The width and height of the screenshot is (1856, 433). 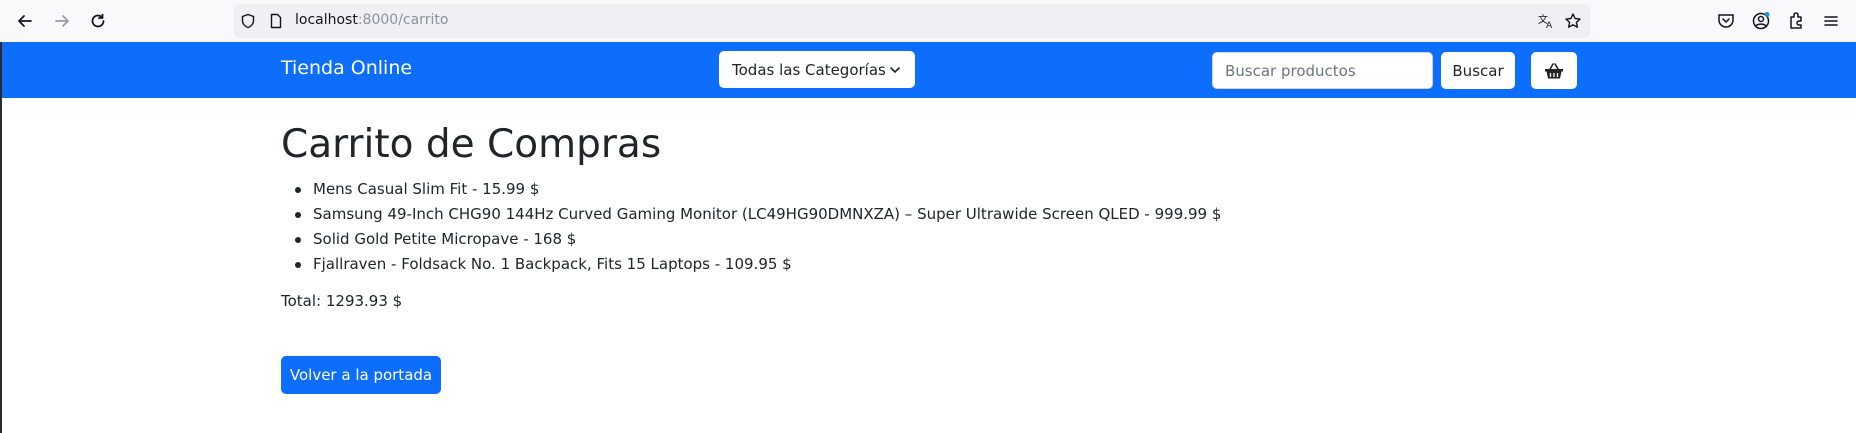 I want to click on search-button: Buscar, so click(x=1478, y=70).